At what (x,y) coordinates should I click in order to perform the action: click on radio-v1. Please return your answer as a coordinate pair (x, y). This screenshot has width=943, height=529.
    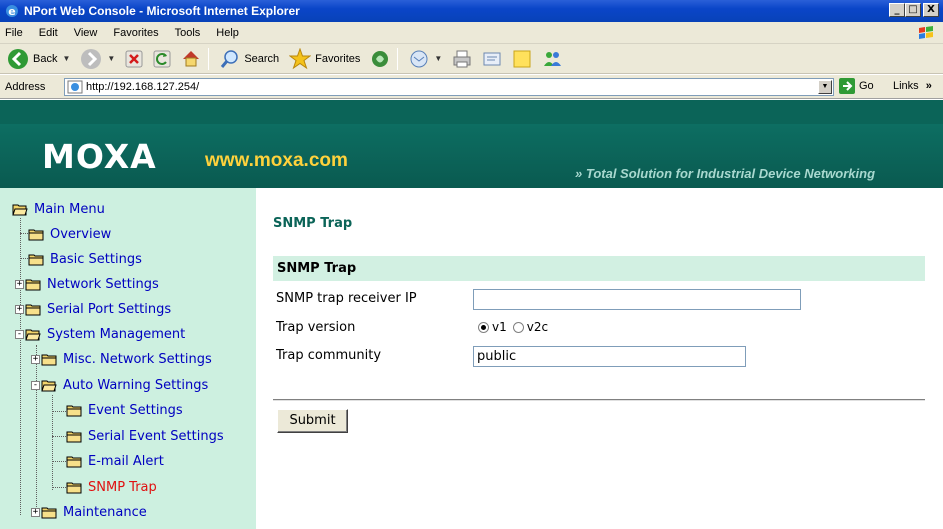
    Looking at the image, I should click on (483, 327).